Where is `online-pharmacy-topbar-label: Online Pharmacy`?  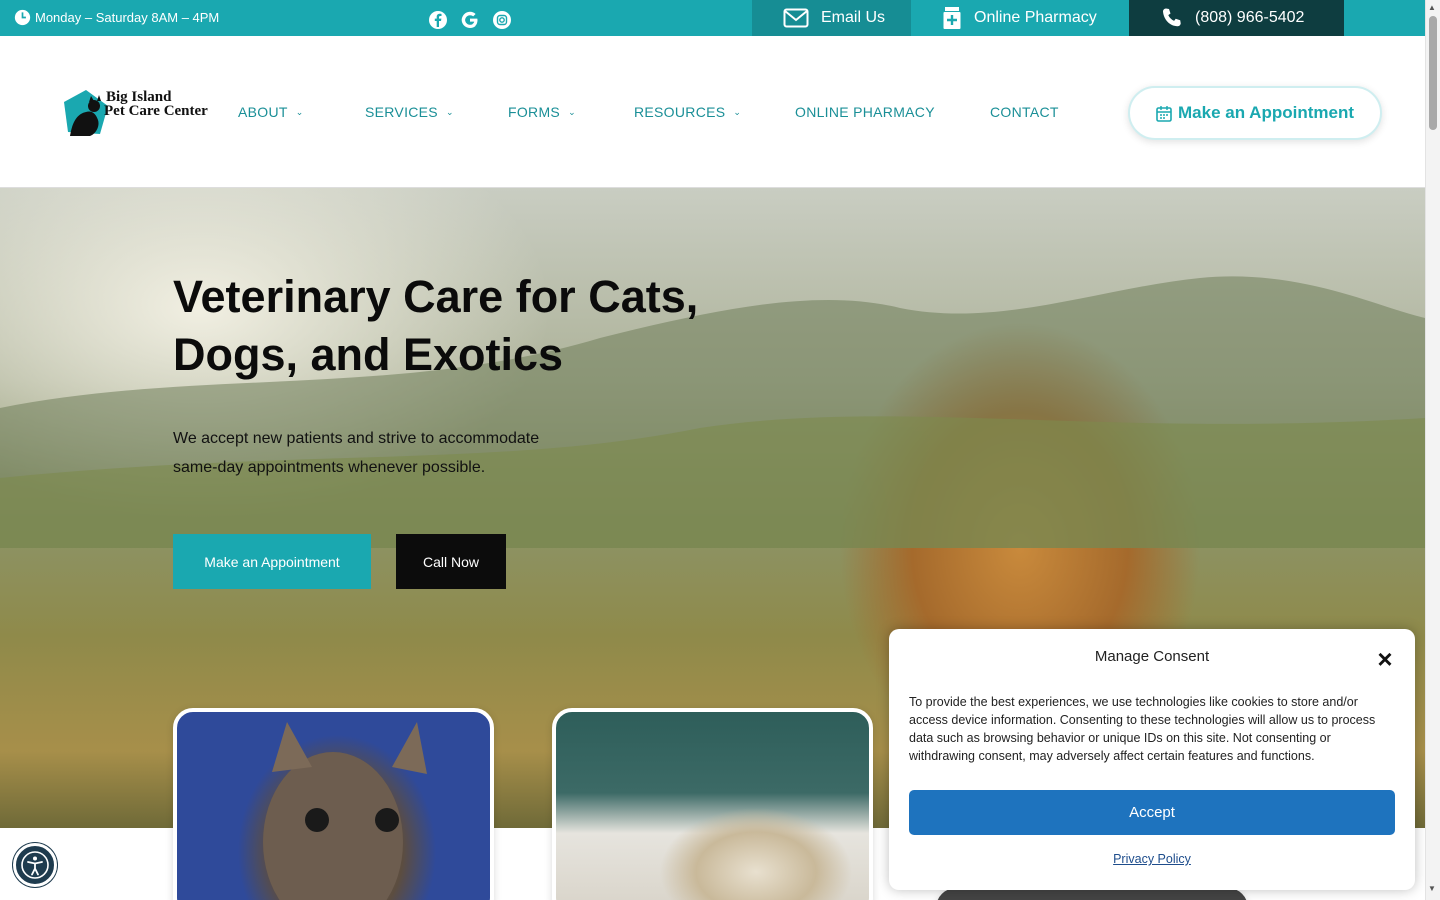 online-pharmacy-topbar-label: Online Pharmacy is located at coordinates (1035, 17).